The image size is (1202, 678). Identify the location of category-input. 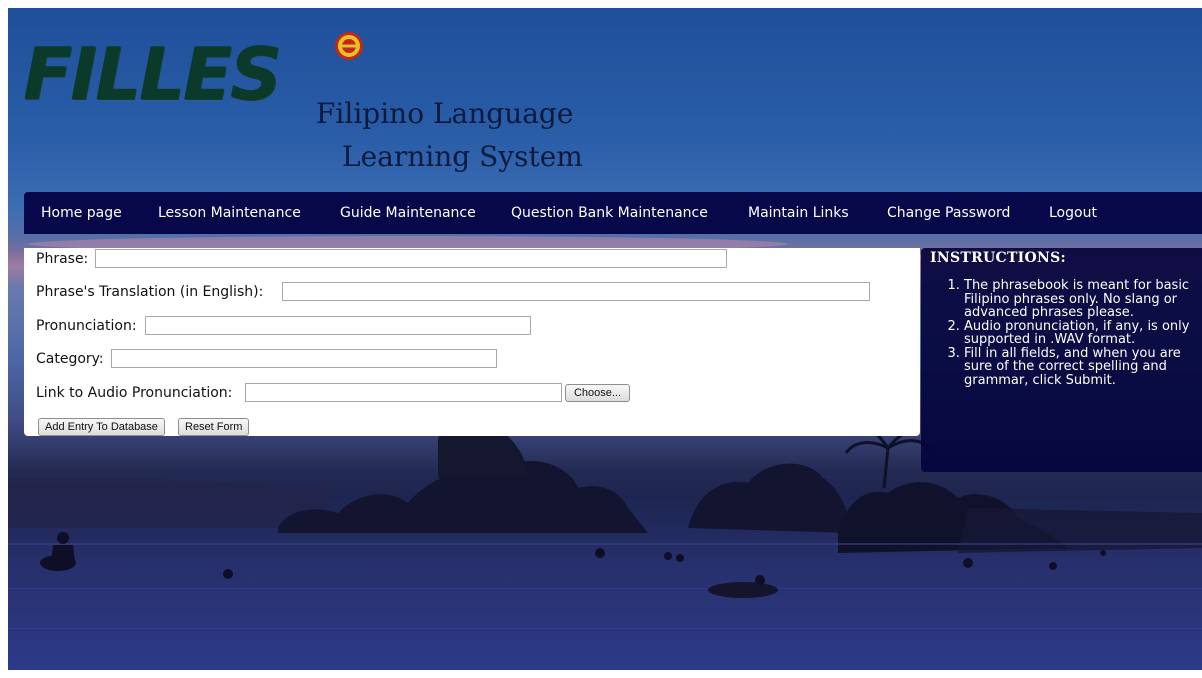
(304, 358).